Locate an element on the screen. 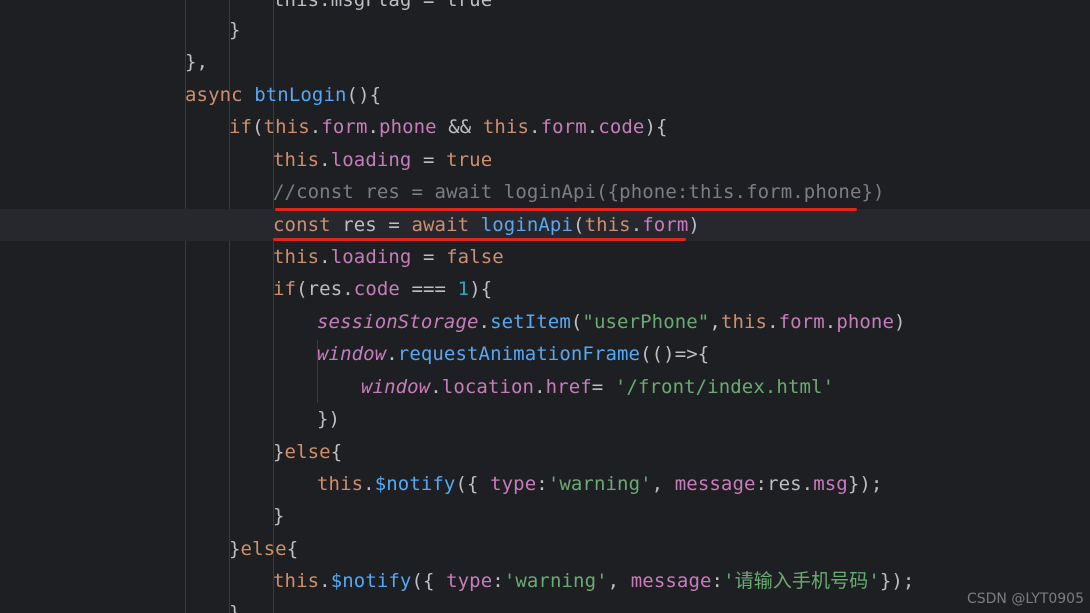  code-token: '/front/index.html' is located at coordinates (724, 387).